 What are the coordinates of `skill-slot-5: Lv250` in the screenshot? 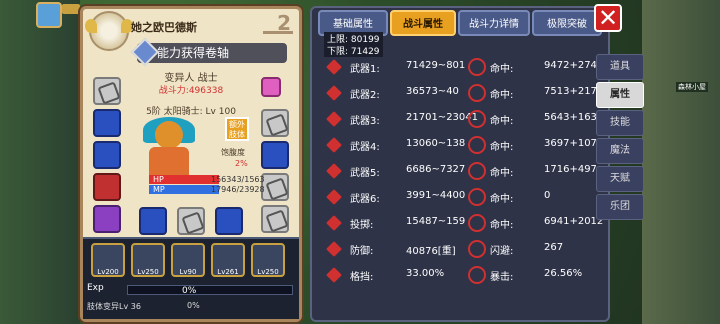 It's located at (268, 260).